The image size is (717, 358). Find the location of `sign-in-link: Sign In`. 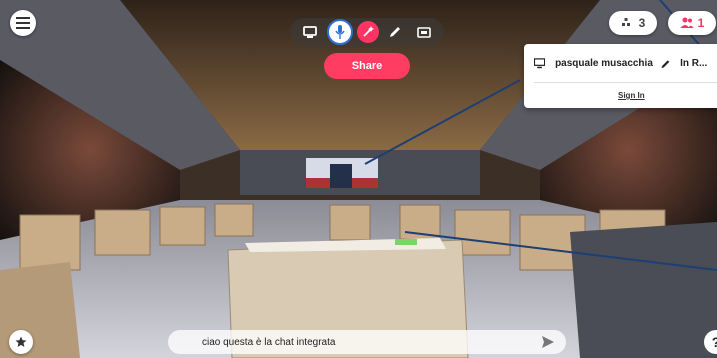

sign-in-link: Sign In is located at coordinates (631, 95).